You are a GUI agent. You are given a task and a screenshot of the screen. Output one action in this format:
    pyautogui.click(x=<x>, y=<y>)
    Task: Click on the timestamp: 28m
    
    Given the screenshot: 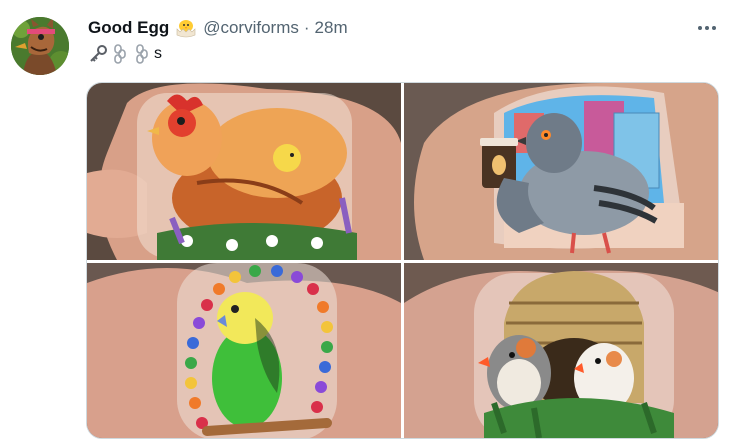 What is the action you would take?
    pyautogui.click(x=331, y=28)
    